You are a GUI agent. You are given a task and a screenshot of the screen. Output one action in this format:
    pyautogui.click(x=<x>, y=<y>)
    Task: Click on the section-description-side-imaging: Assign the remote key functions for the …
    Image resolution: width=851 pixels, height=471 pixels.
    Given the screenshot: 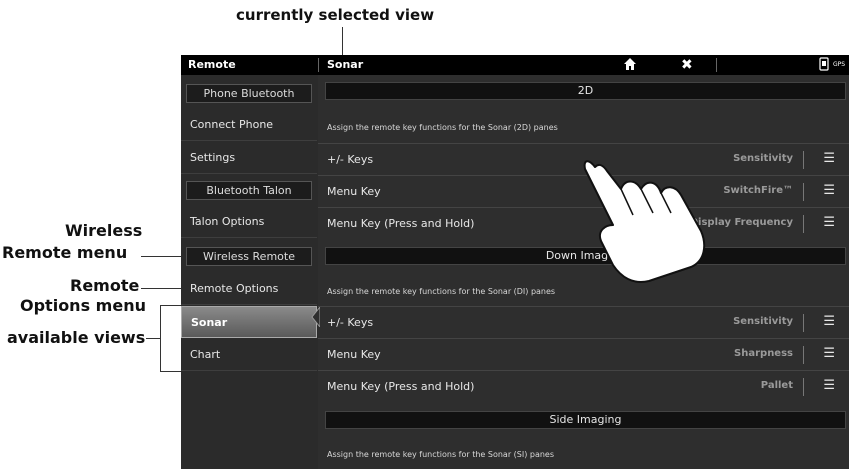 What is the action you would take?
    pyautogui.click(x=441, y=454)
    